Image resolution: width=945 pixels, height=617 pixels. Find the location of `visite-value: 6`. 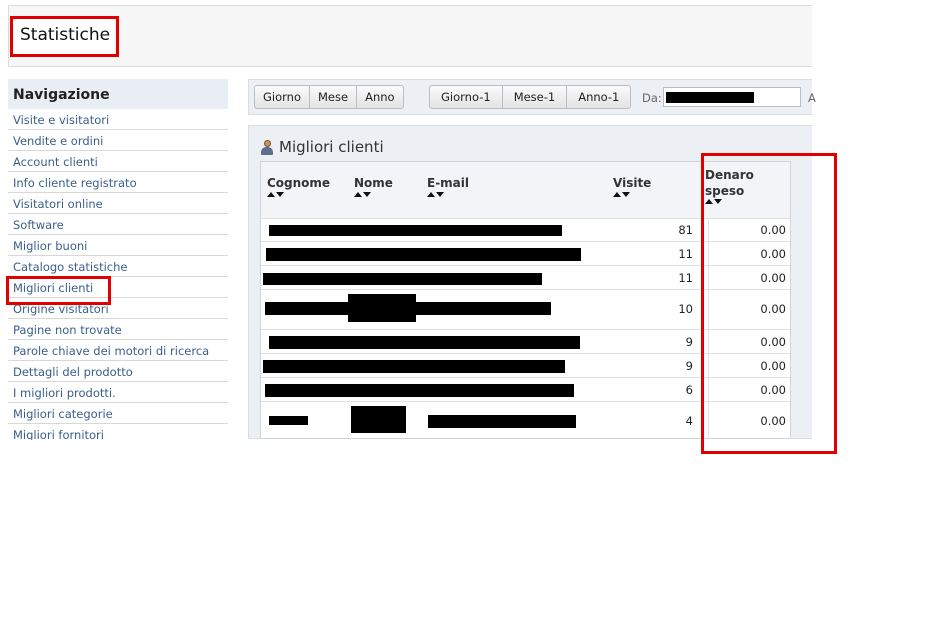

visite-value: 6 is located at coordinates (689, 390).